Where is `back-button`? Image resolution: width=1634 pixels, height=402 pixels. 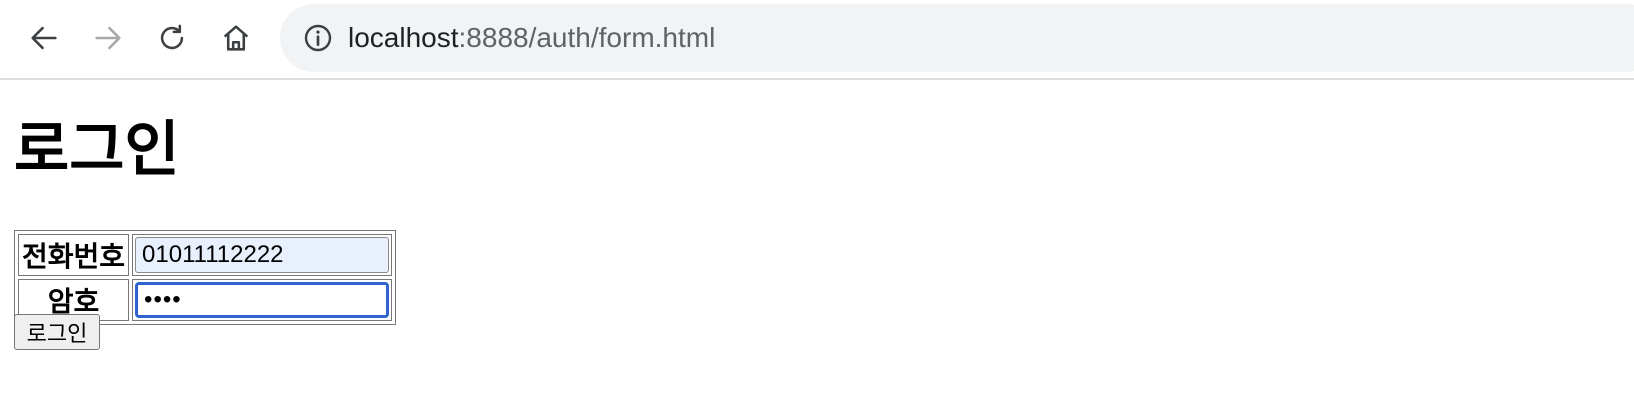 back-button is located at coordinates (44, 38).